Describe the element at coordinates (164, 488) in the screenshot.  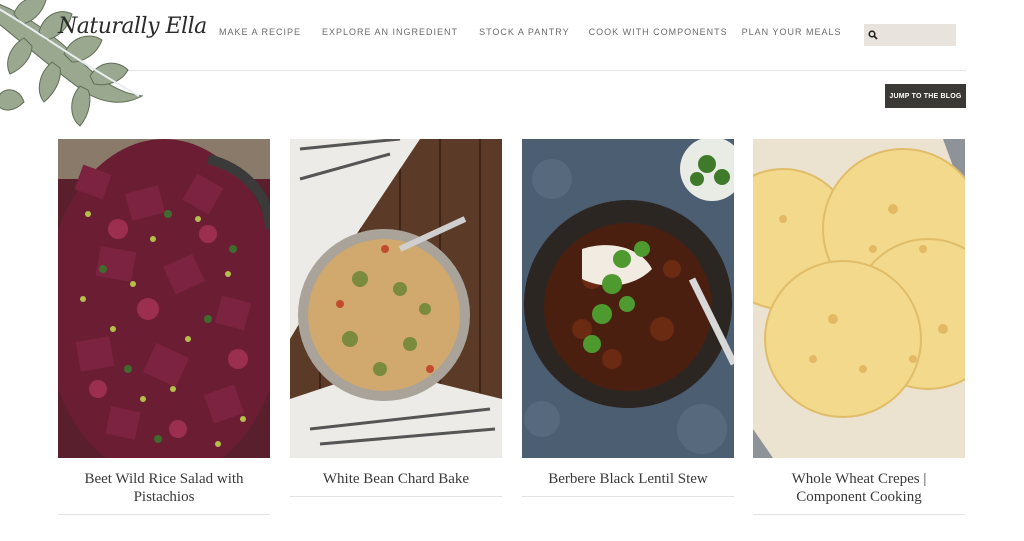
I see `recipe-title: Beet Wild Rice Salad with Pistachios` at that location.